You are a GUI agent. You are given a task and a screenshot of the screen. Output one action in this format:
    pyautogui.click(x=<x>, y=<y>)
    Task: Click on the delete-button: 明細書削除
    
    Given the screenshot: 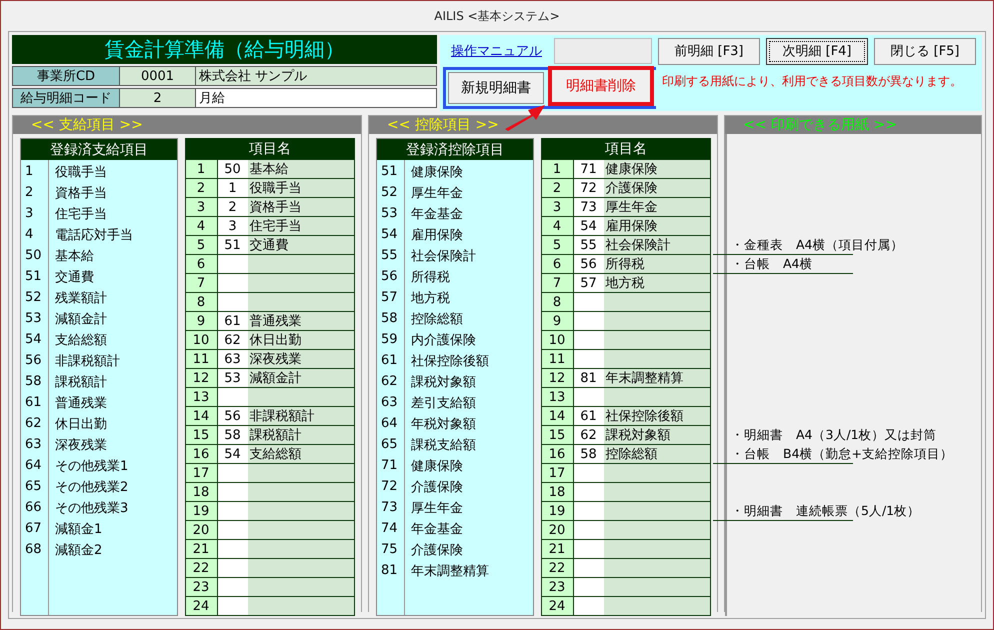 What is the action you would take?
    pyautogui.click(x=601, y=86)
    